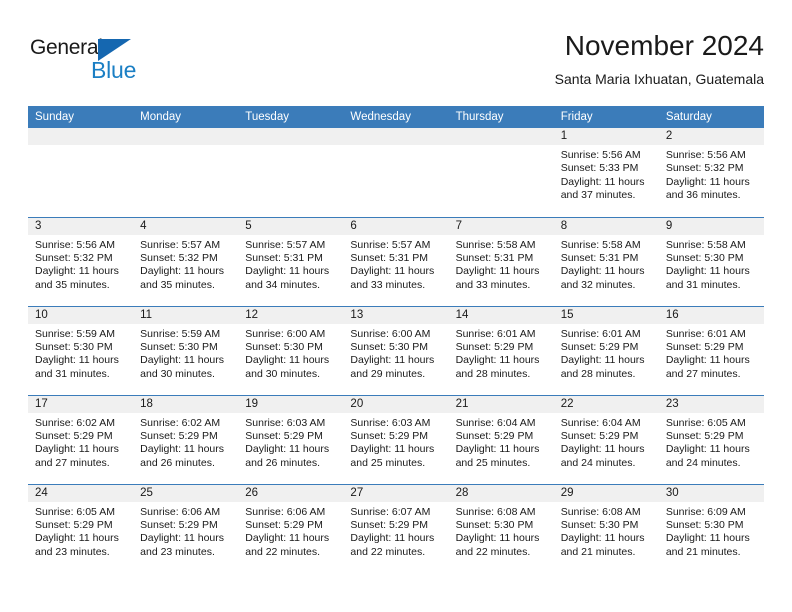  What do you see at coordinates (598, 284) in the screenshot?
I see `daylight-text-line2: and 32 minutes.` at bounding box center [598, 284].